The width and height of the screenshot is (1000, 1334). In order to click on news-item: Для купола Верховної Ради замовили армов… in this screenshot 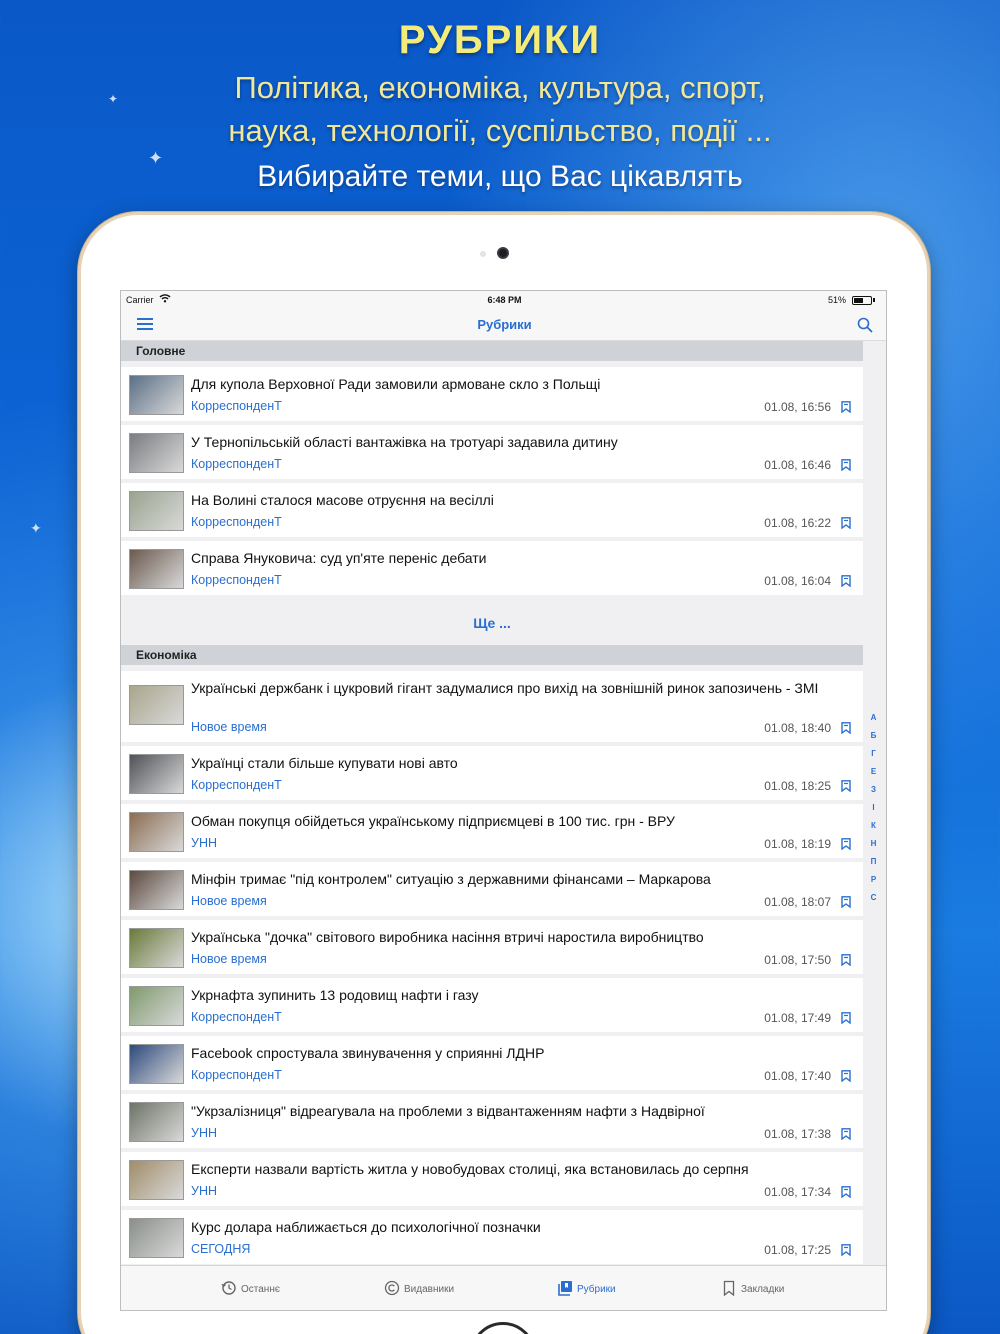, I will do `click(492, 394)`.